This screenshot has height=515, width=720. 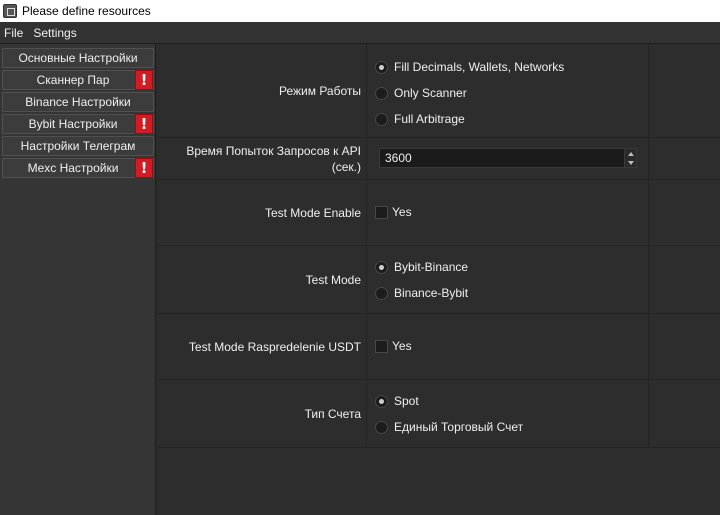 I want to click on arrow-down-icon, so click(x=630, y=162).